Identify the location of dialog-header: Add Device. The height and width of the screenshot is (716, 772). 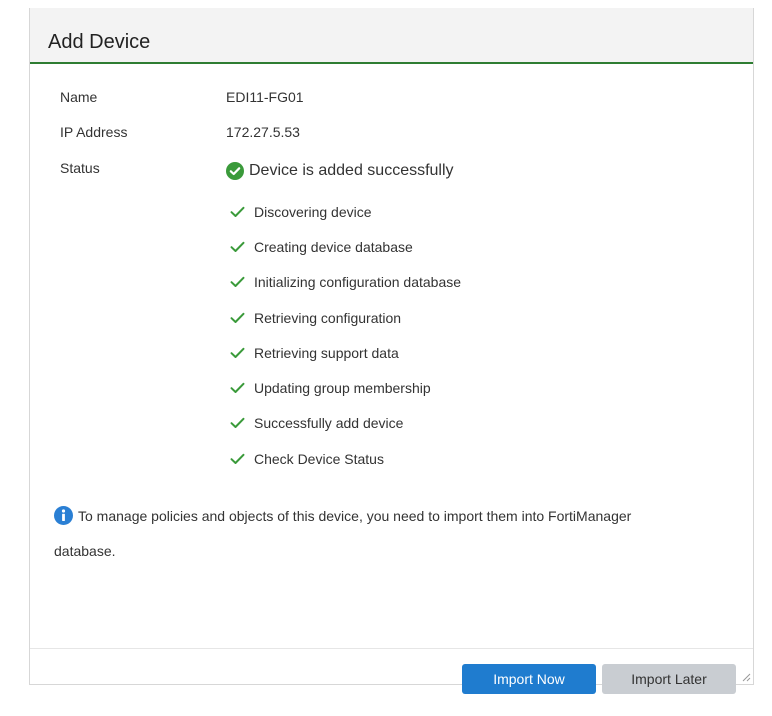
(391, 36).